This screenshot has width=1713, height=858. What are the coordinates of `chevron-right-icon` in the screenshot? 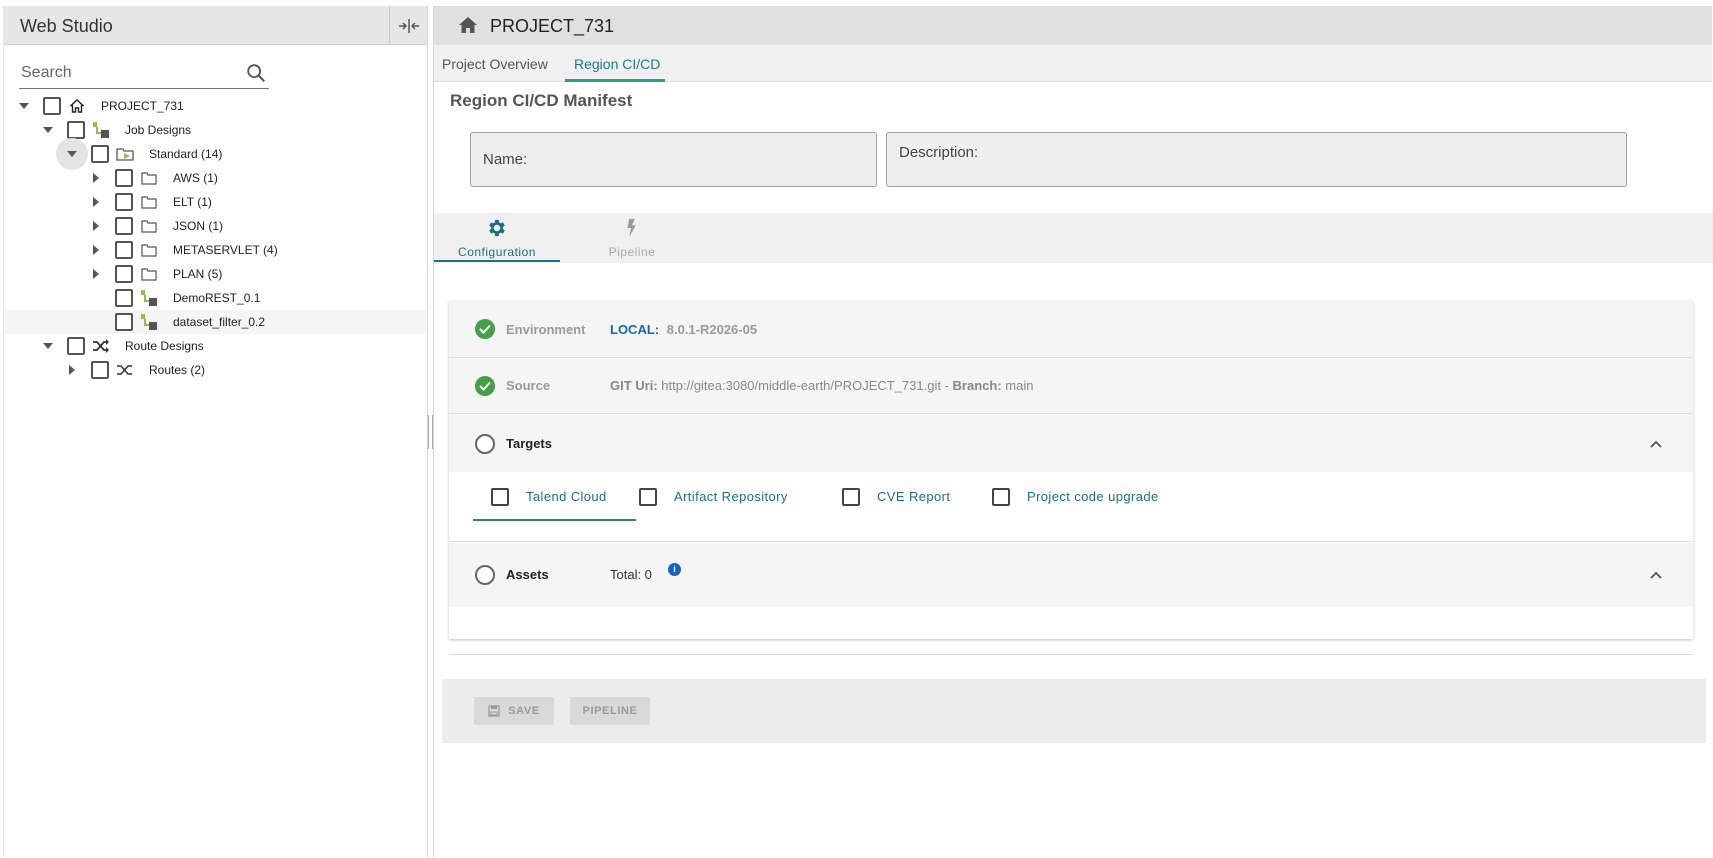 It's located at (72, 370).